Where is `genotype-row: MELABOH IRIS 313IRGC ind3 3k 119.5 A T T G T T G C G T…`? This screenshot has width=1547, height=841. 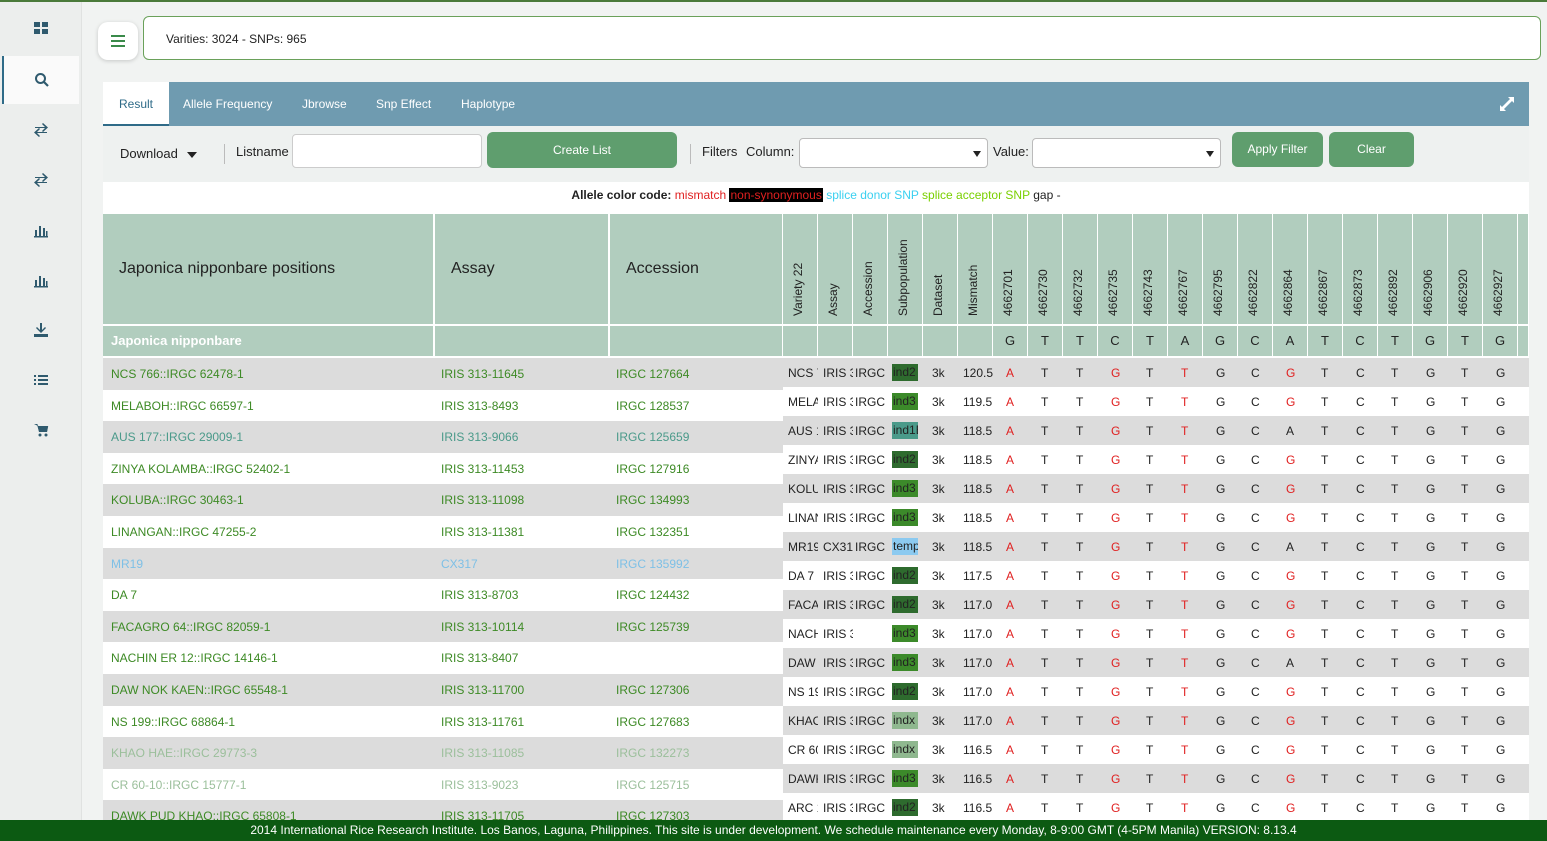
genotype-row: MELABOH IRIS 313IRGC ind3 3k 119.5 A T T G T T G C G T… is located at coordinates (1156, 401).